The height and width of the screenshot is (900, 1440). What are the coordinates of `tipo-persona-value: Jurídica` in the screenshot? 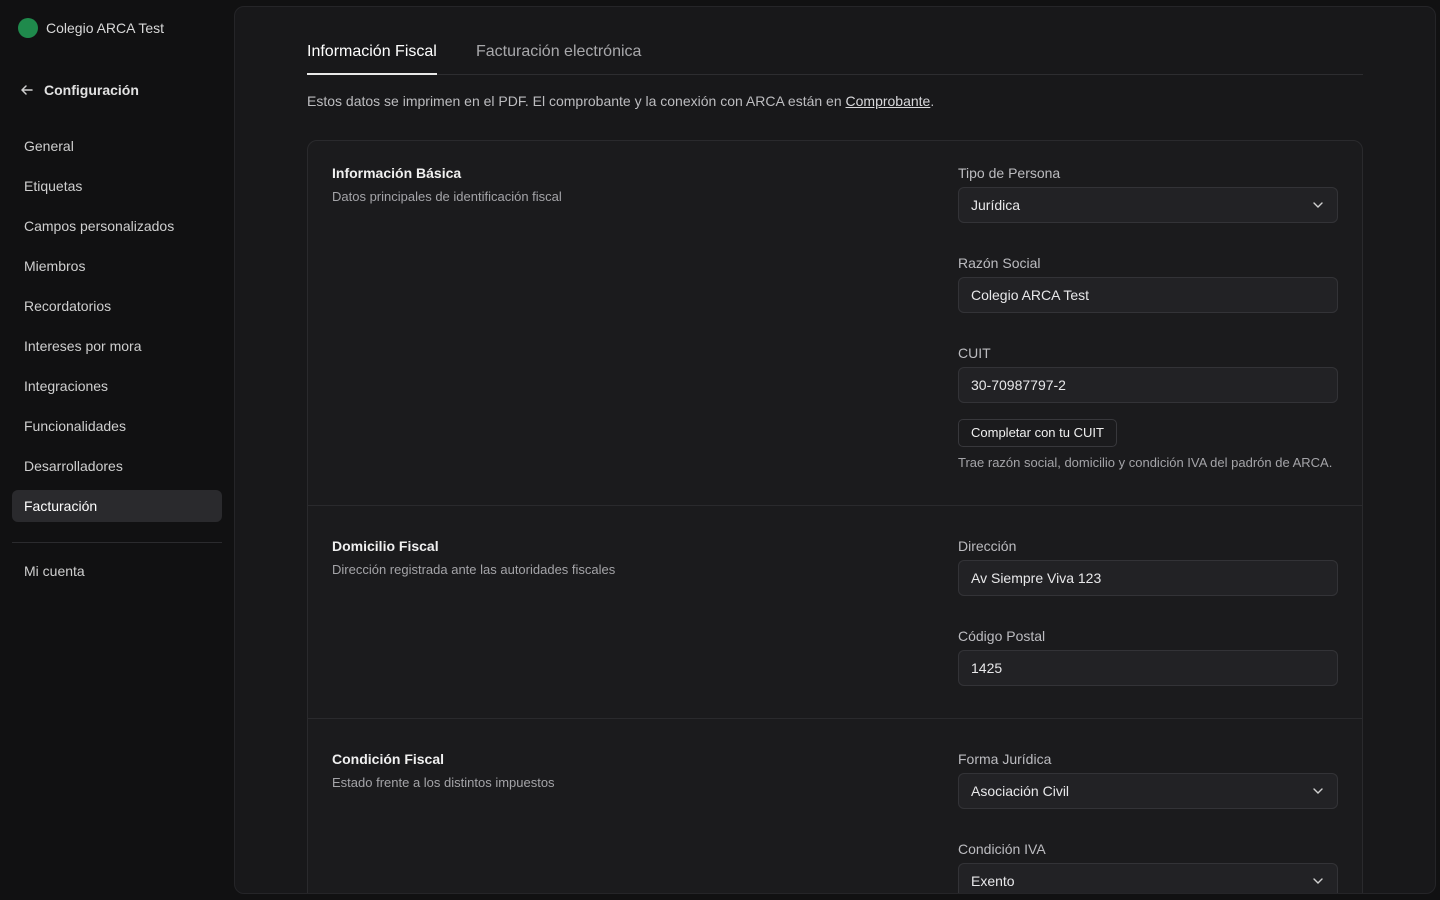 It's located at (996, 205).